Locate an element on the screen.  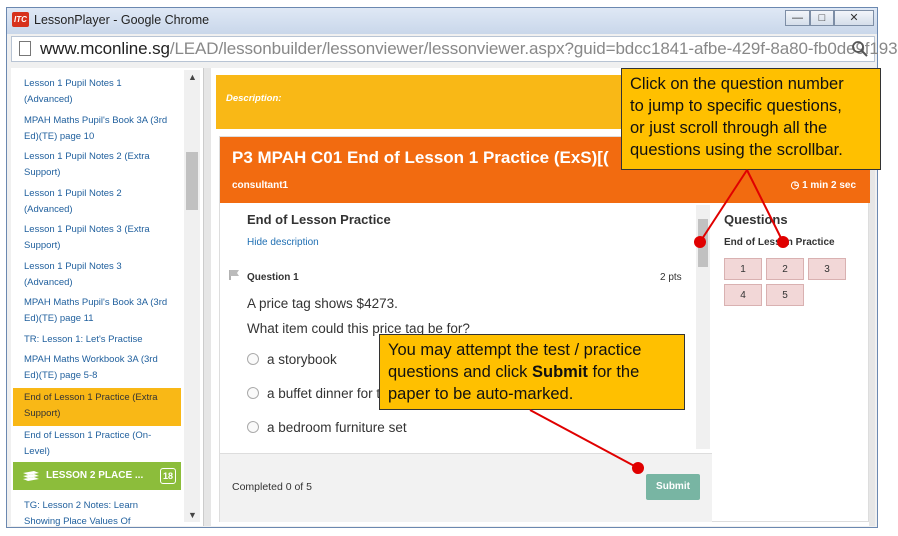
arrow-dot-scrollbar is located at coordinates (700, 242).